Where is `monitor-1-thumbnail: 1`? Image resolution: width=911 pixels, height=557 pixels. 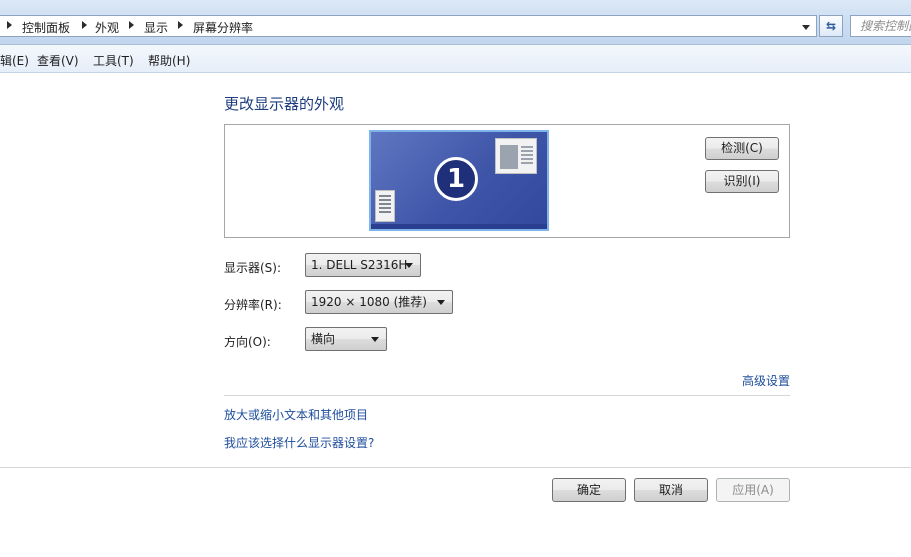
monitor-1-thumbnail: 1 is located at coordinates (459, 180).